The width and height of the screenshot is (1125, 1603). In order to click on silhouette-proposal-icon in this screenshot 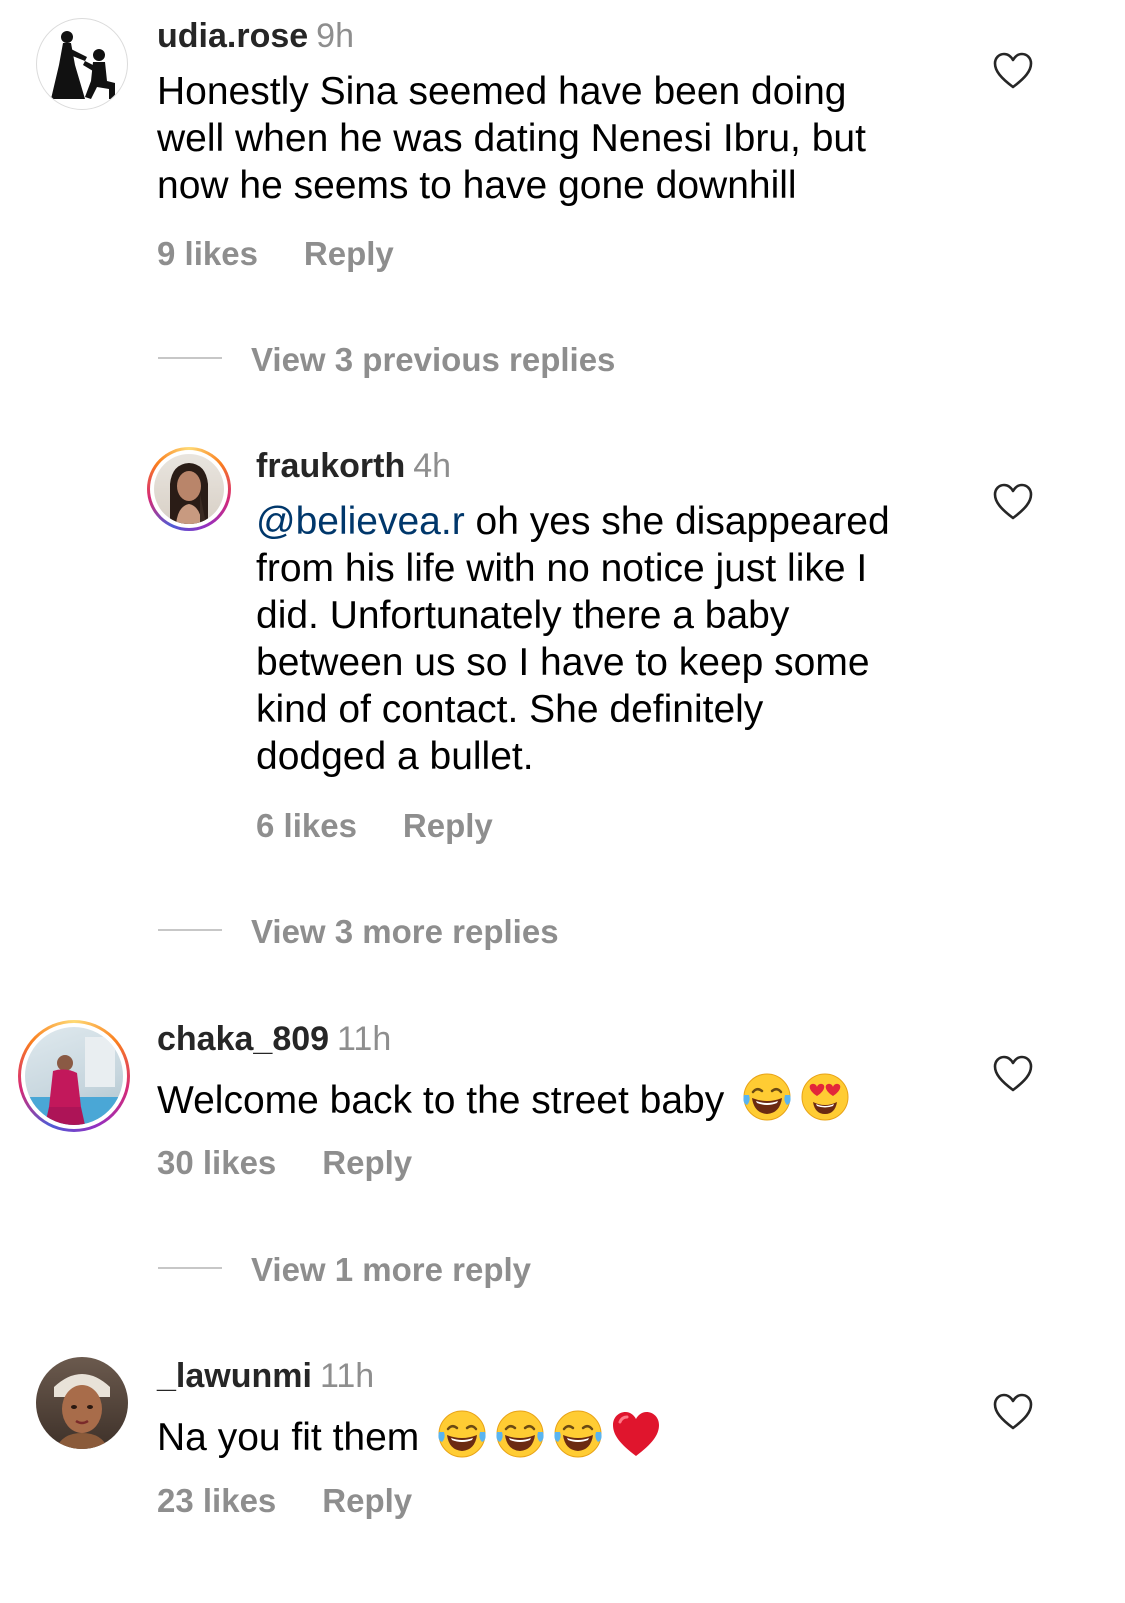, I will do `click(83, 65)`.